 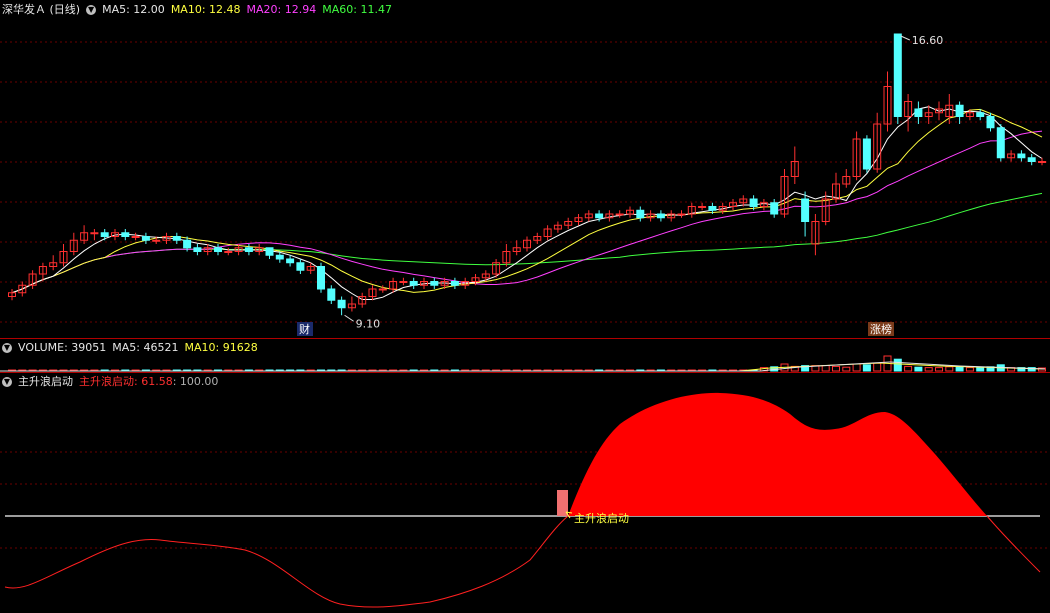 What do you see at coordinates (133, 9) in the screenshot?
I see `ma5-readout: MA5: 12.00` at bounding box center [133, 9].